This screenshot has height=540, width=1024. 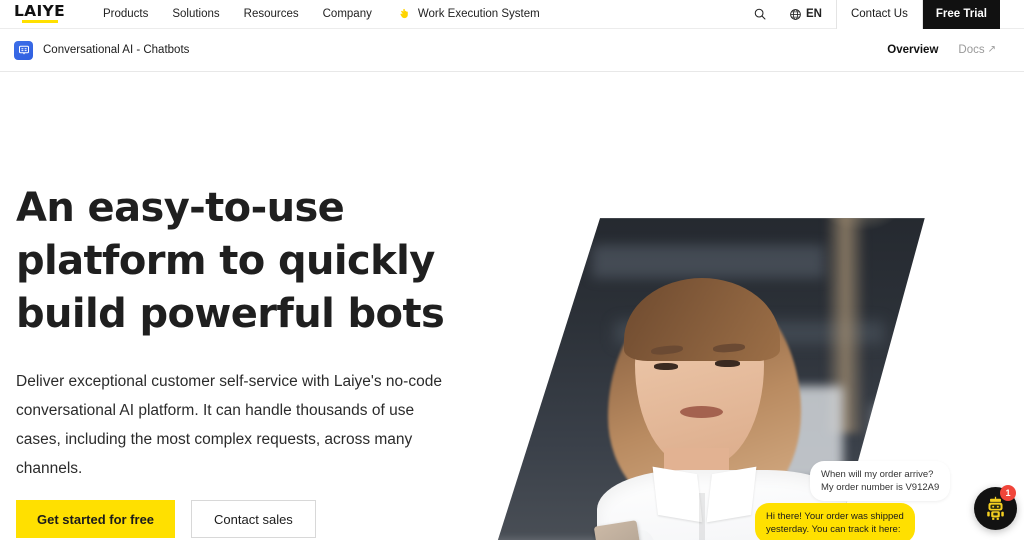 I want to click on logo-text: LAIYE, so click(x=39, y=11).